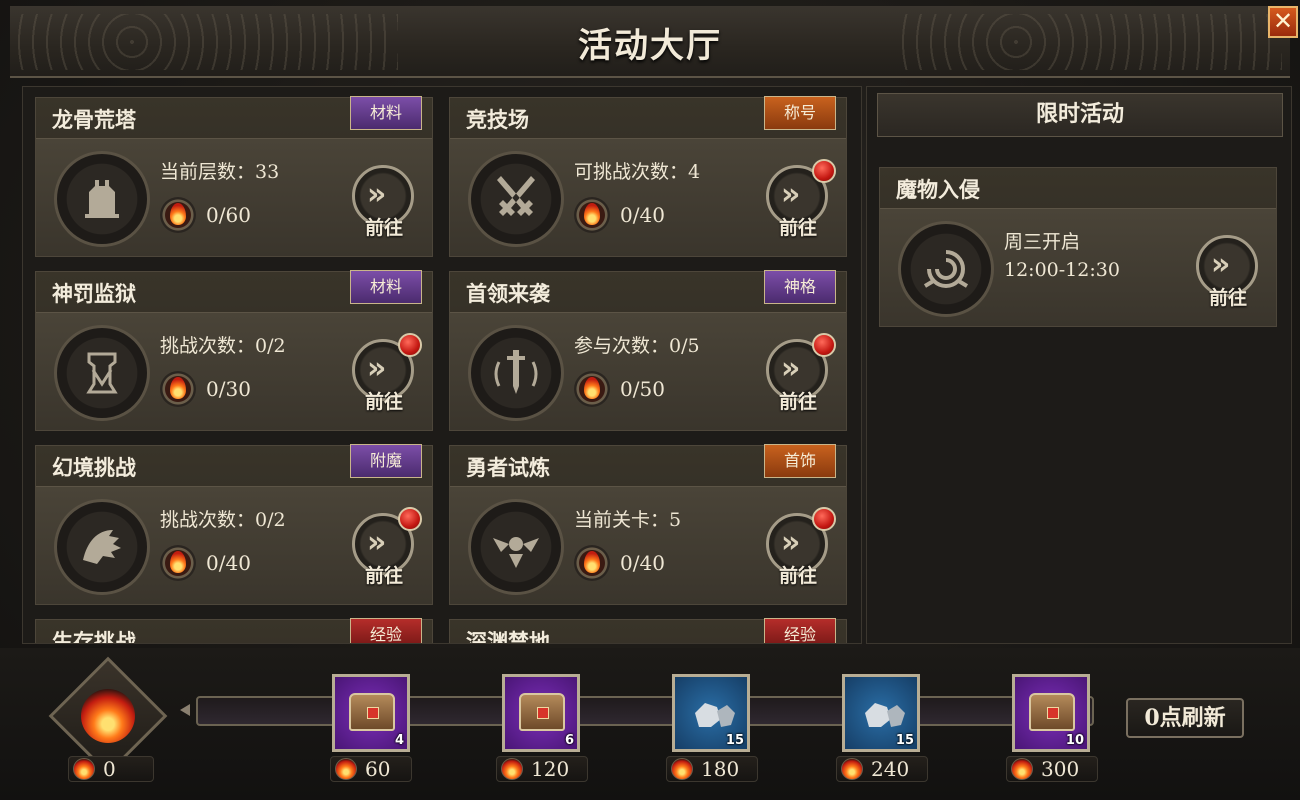 This screenshot has height=800, width=1300. I want to click on limited-activity-card: 魔物入侵 周三开启 12:00-12:30 » 前往, so click(1078, 247).